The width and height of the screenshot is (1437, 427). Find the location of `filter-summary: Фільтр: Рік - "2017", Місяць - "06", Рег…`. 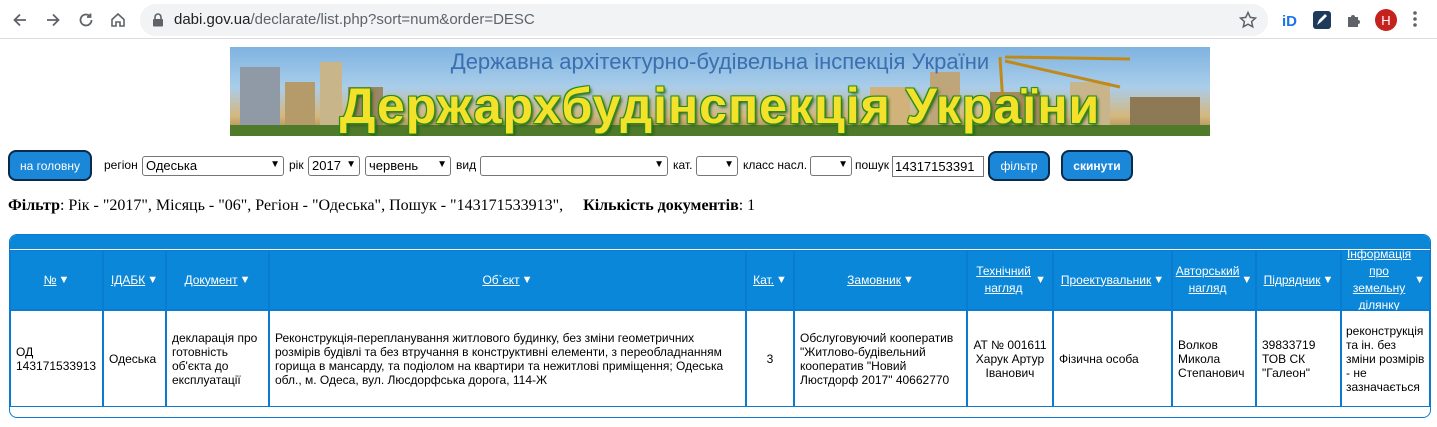

filter-summary: Фільтр: Рік - "2017", Місяць - "06", Рег… is located at coordinates (381, 206).